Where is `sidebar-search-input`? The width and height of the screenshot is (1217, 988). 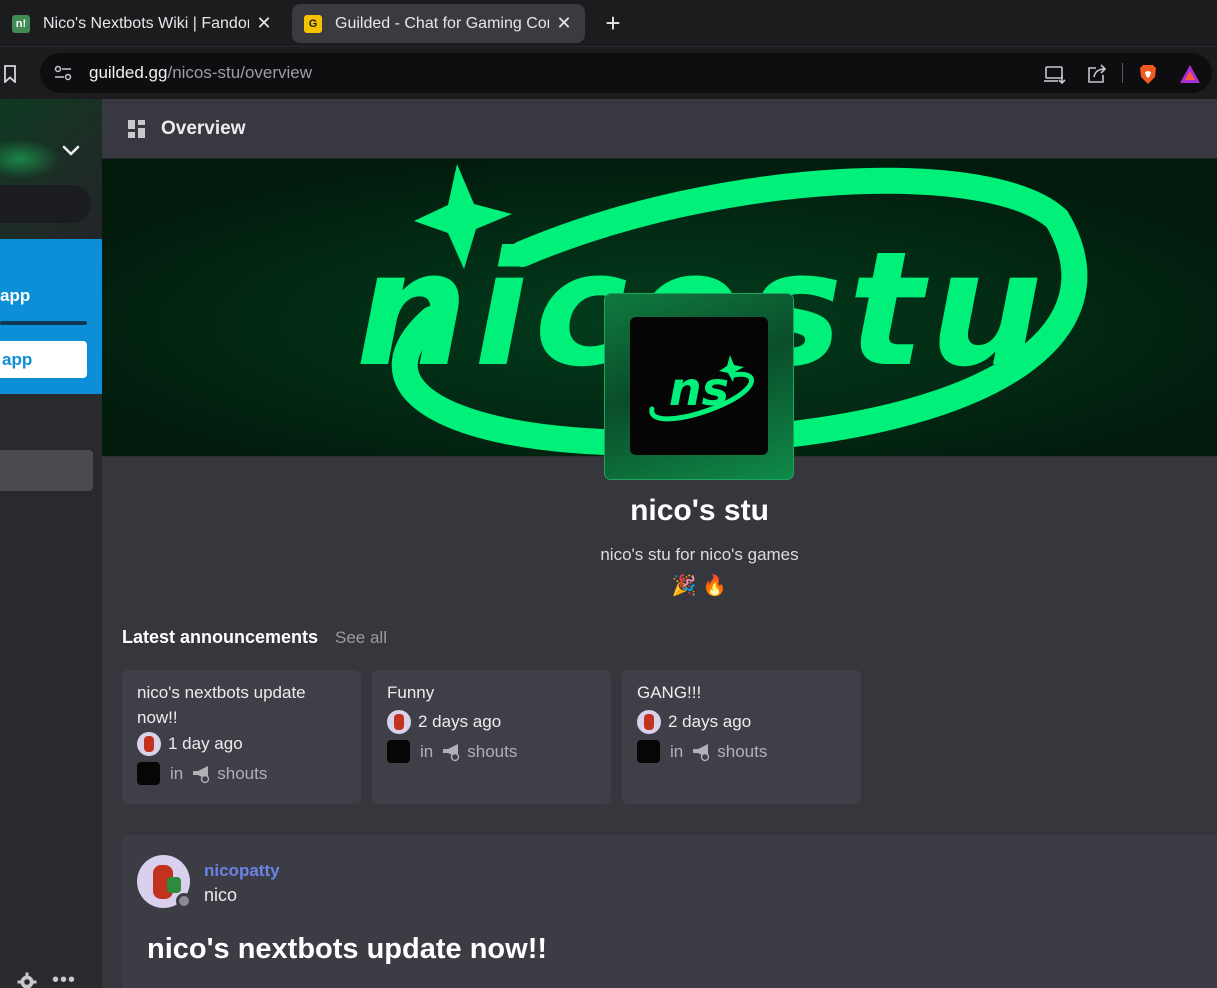 sidebar-search-input is located at coordinates (45, 204).